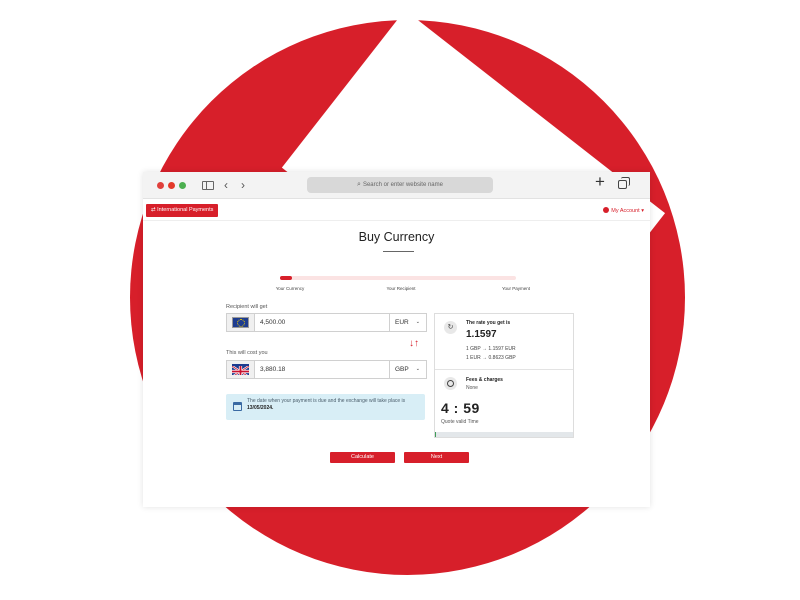 This screenshot has height=600, width=800. Describe the element at coordinates (272, 322) in the screenshot. I see `recipient-amount-input: 4,500.00` at that location.